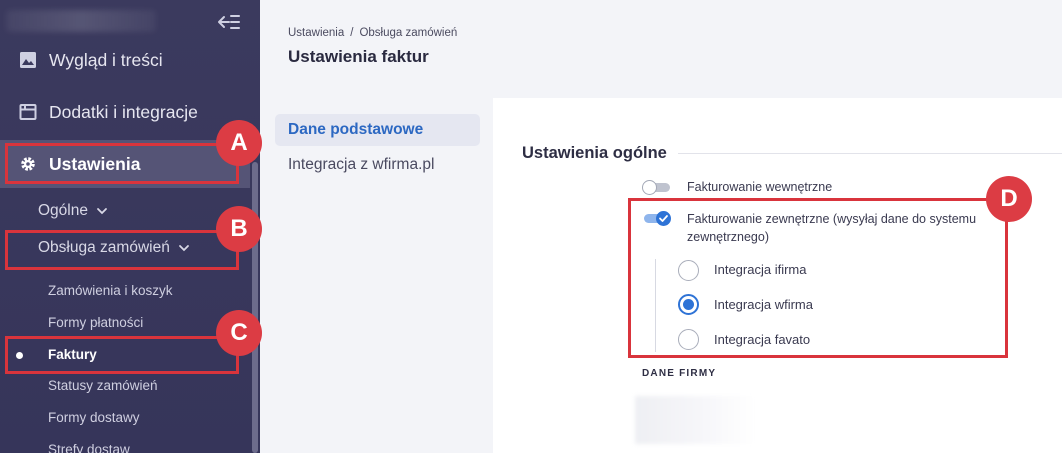 The image size is (1062, 453). Describe the element at coordinates (649, 187) in the screenshot. I see `toggle-knob` at that location.